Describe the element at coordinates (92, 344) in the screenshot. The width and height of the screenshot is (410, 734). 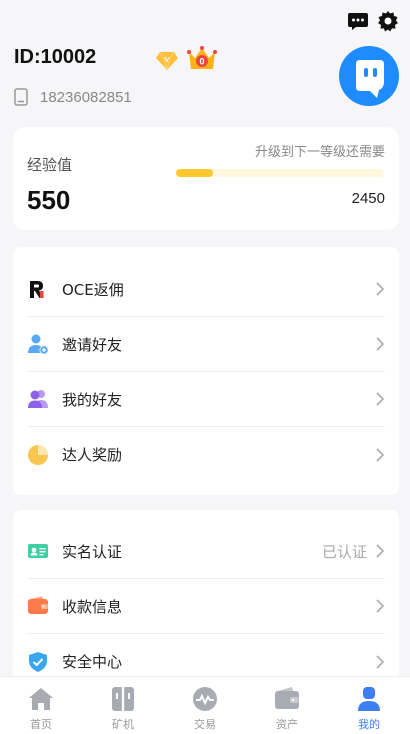
I see `menu-item-label: 邀请好友` at that location.